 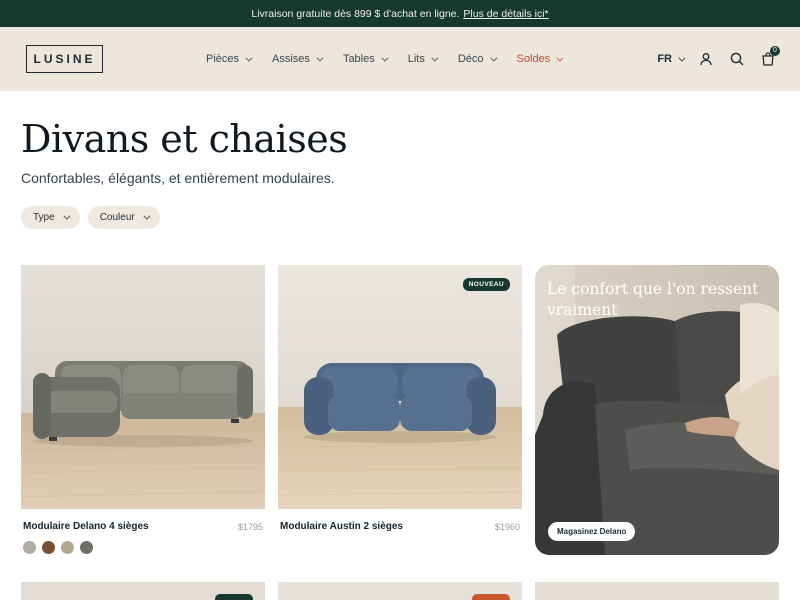 What do you see at coordinates (718, 59) in the screenshot?
I see `header-actions: FR 0` at bounding box center [718, 59].